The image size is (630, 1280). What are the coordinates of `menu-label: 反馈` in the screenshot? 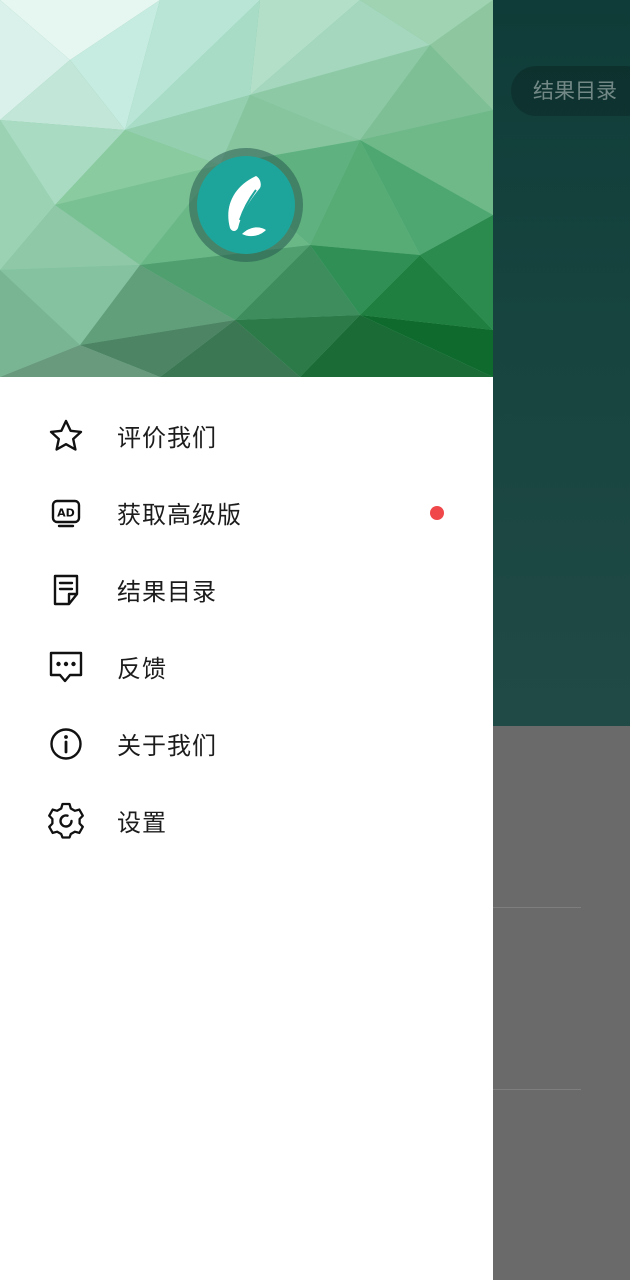 It's located at (142, 669).